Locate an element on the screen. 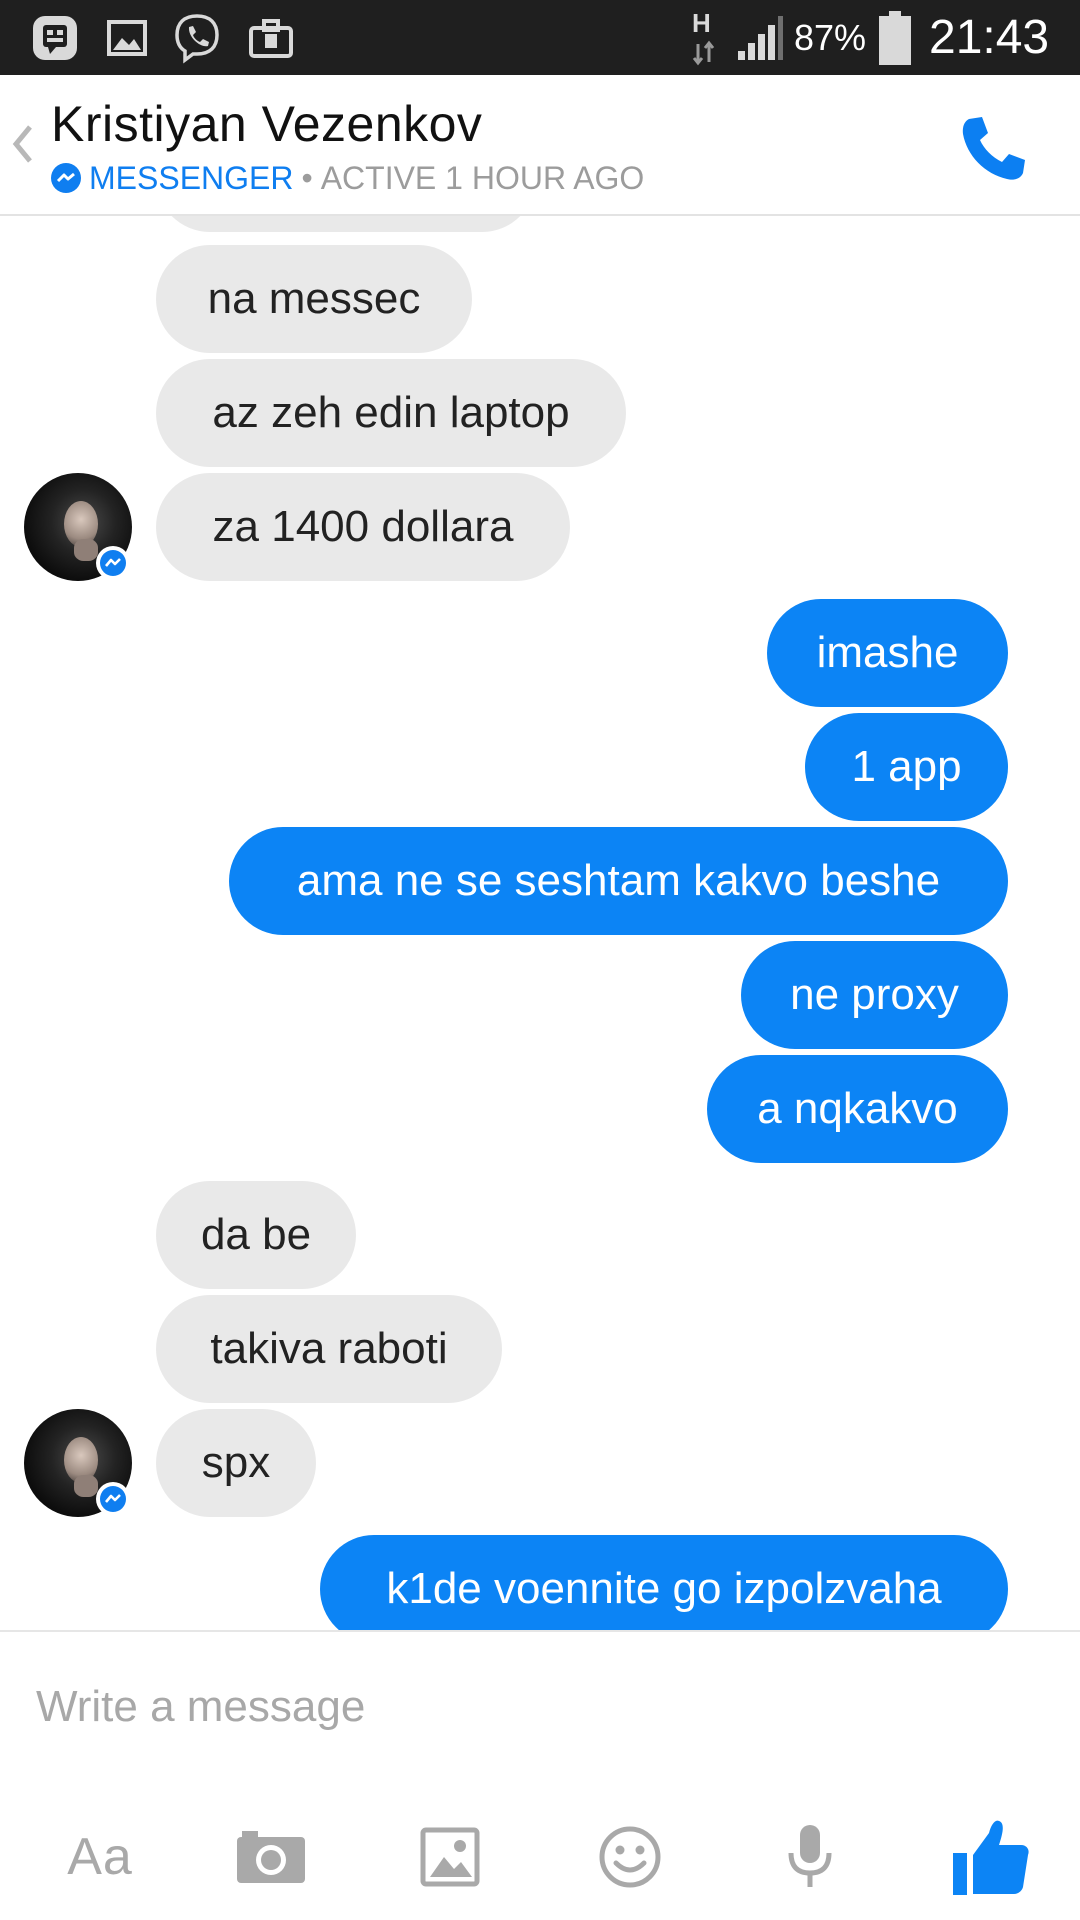  gallery-button is located at coordinates (450, 1857).